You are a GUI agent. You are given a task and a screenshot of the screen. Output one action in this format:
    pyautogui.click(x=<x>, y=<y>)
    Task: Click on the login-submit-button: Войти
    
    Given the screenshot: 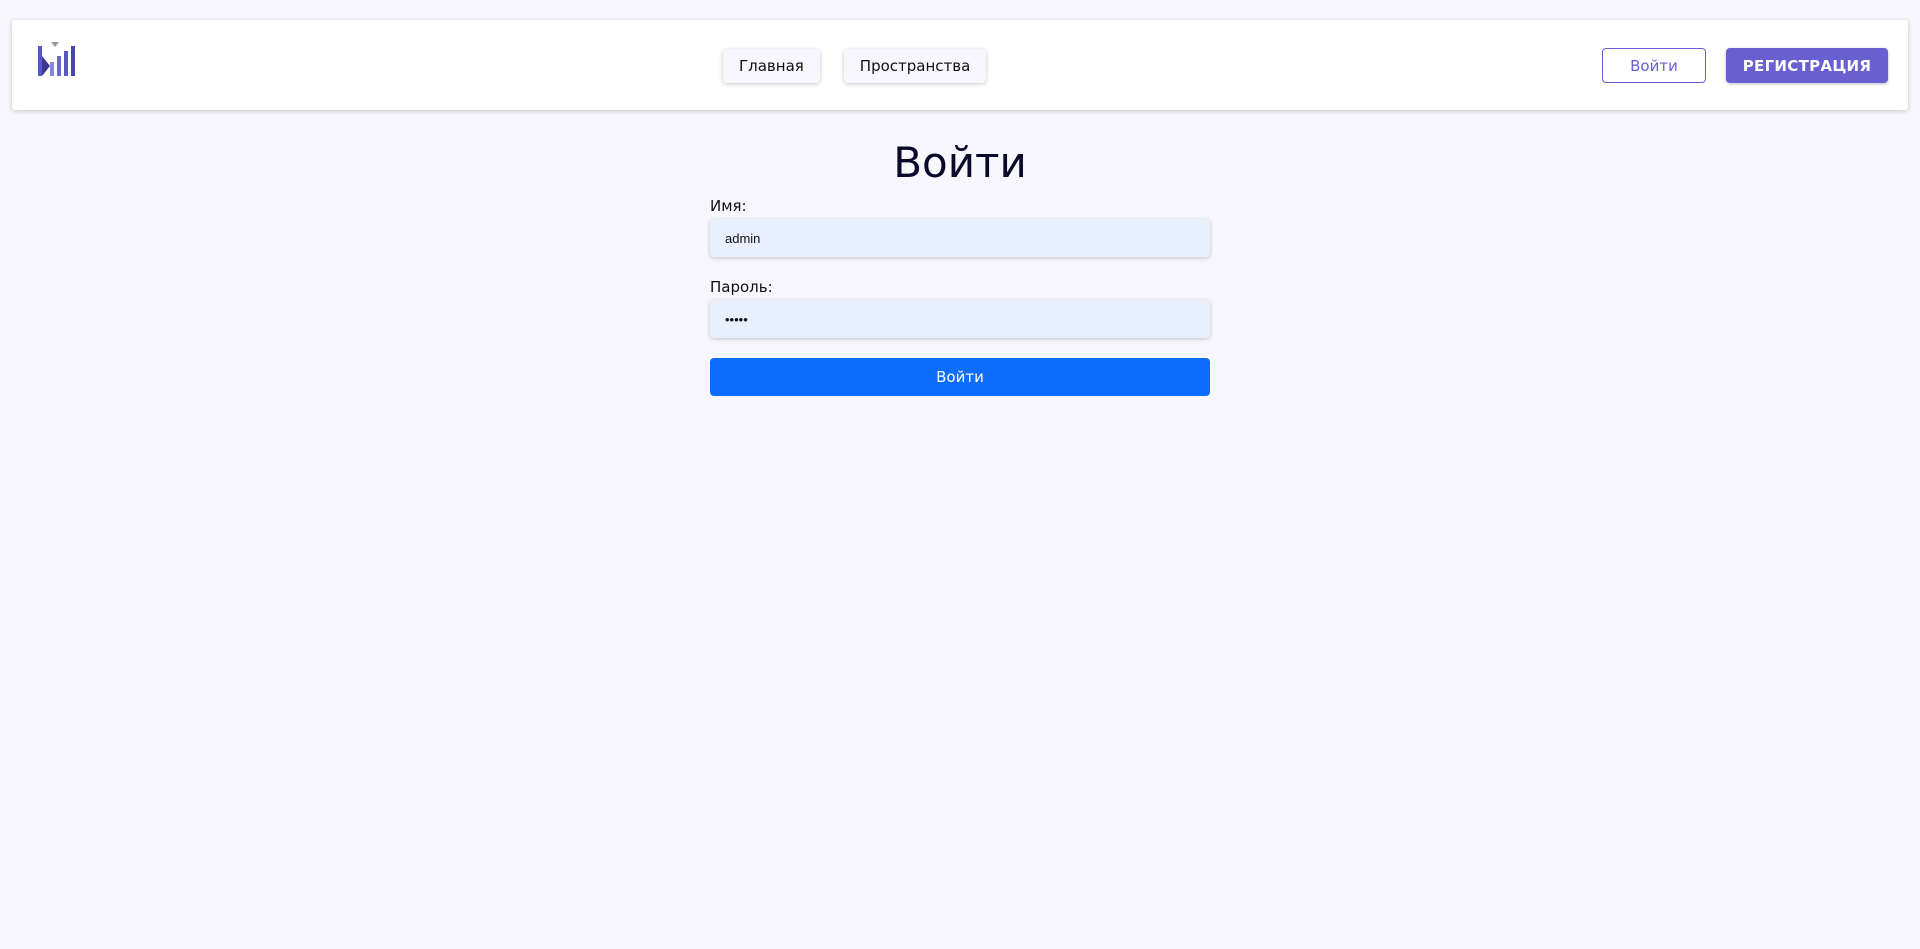 What is the action you would take?
    pyautogui.click(x=960, y=377)
    